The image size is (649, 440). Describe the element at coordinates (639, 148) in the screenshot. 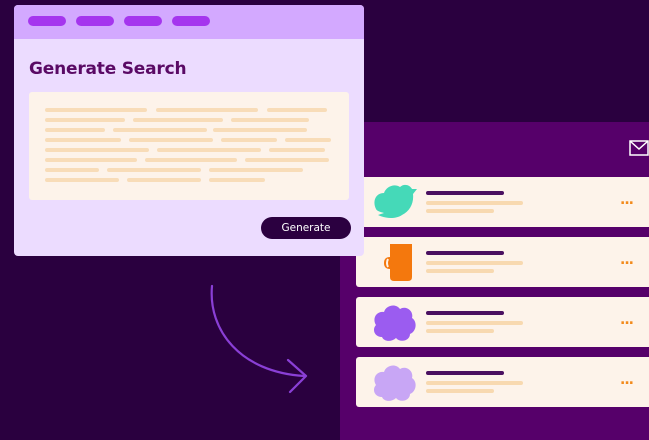

I see `envelope-icon` at that location.